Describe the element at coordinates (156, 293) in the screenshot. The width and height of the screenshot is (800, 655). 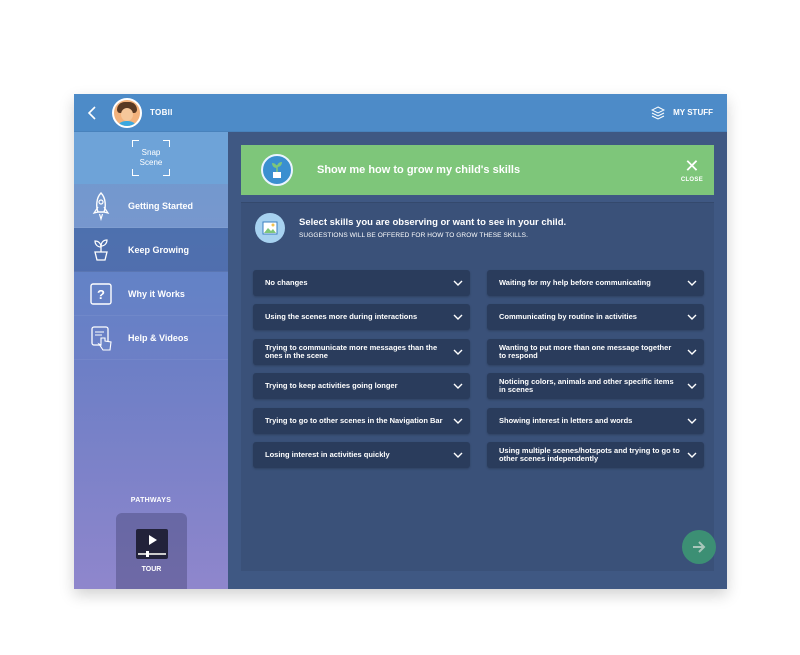
I see `sidebar-item-label: Why it Works` at that location.